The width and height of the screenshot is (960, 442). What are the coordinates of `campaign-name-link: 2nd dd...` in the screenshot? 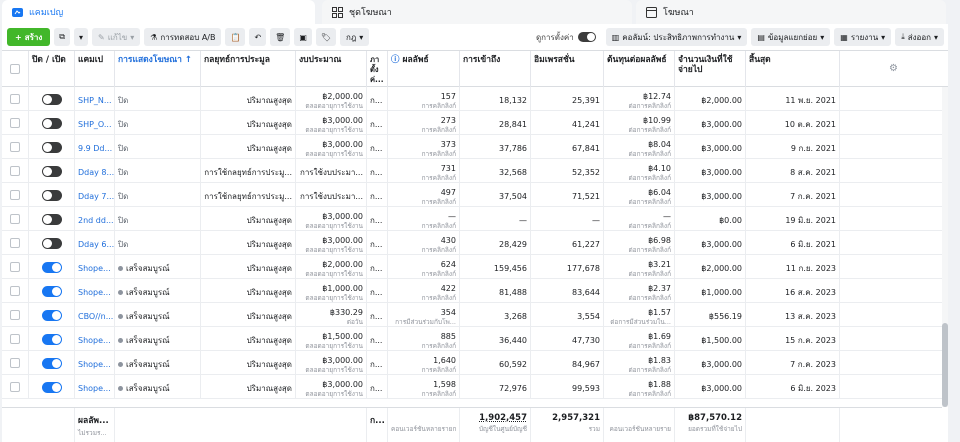 It's located at (96, 220).